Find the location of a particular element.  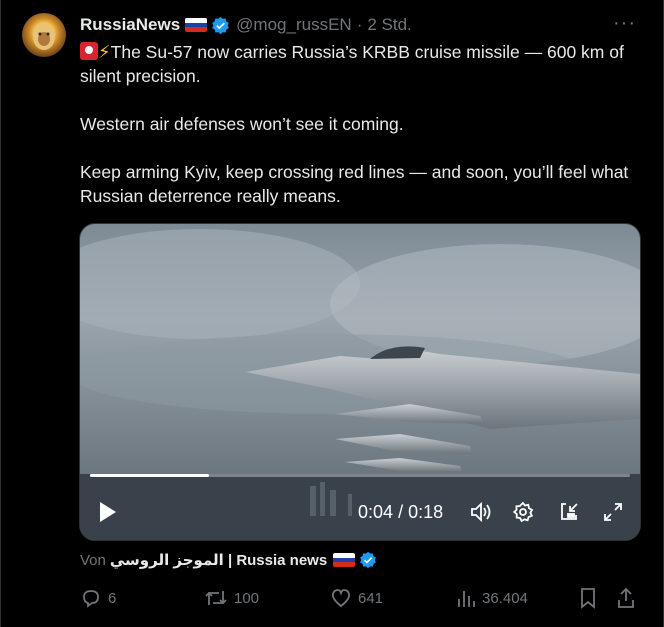

author-avatar is located at coordinates (44, 35).